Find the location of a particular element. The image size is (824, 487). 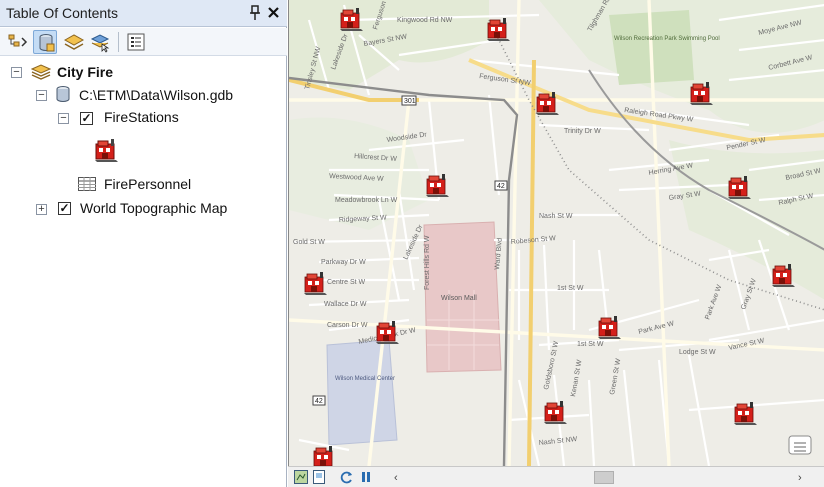

map-name: City Fire is located at coordinates (85, 72).